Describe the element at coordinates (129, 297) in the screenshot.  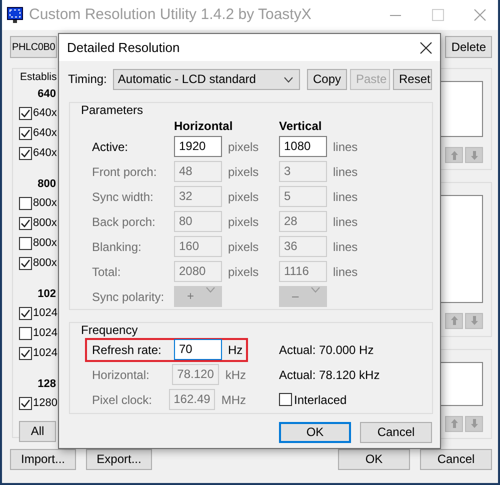
I see `field-label: Sync polarity:` at that location.